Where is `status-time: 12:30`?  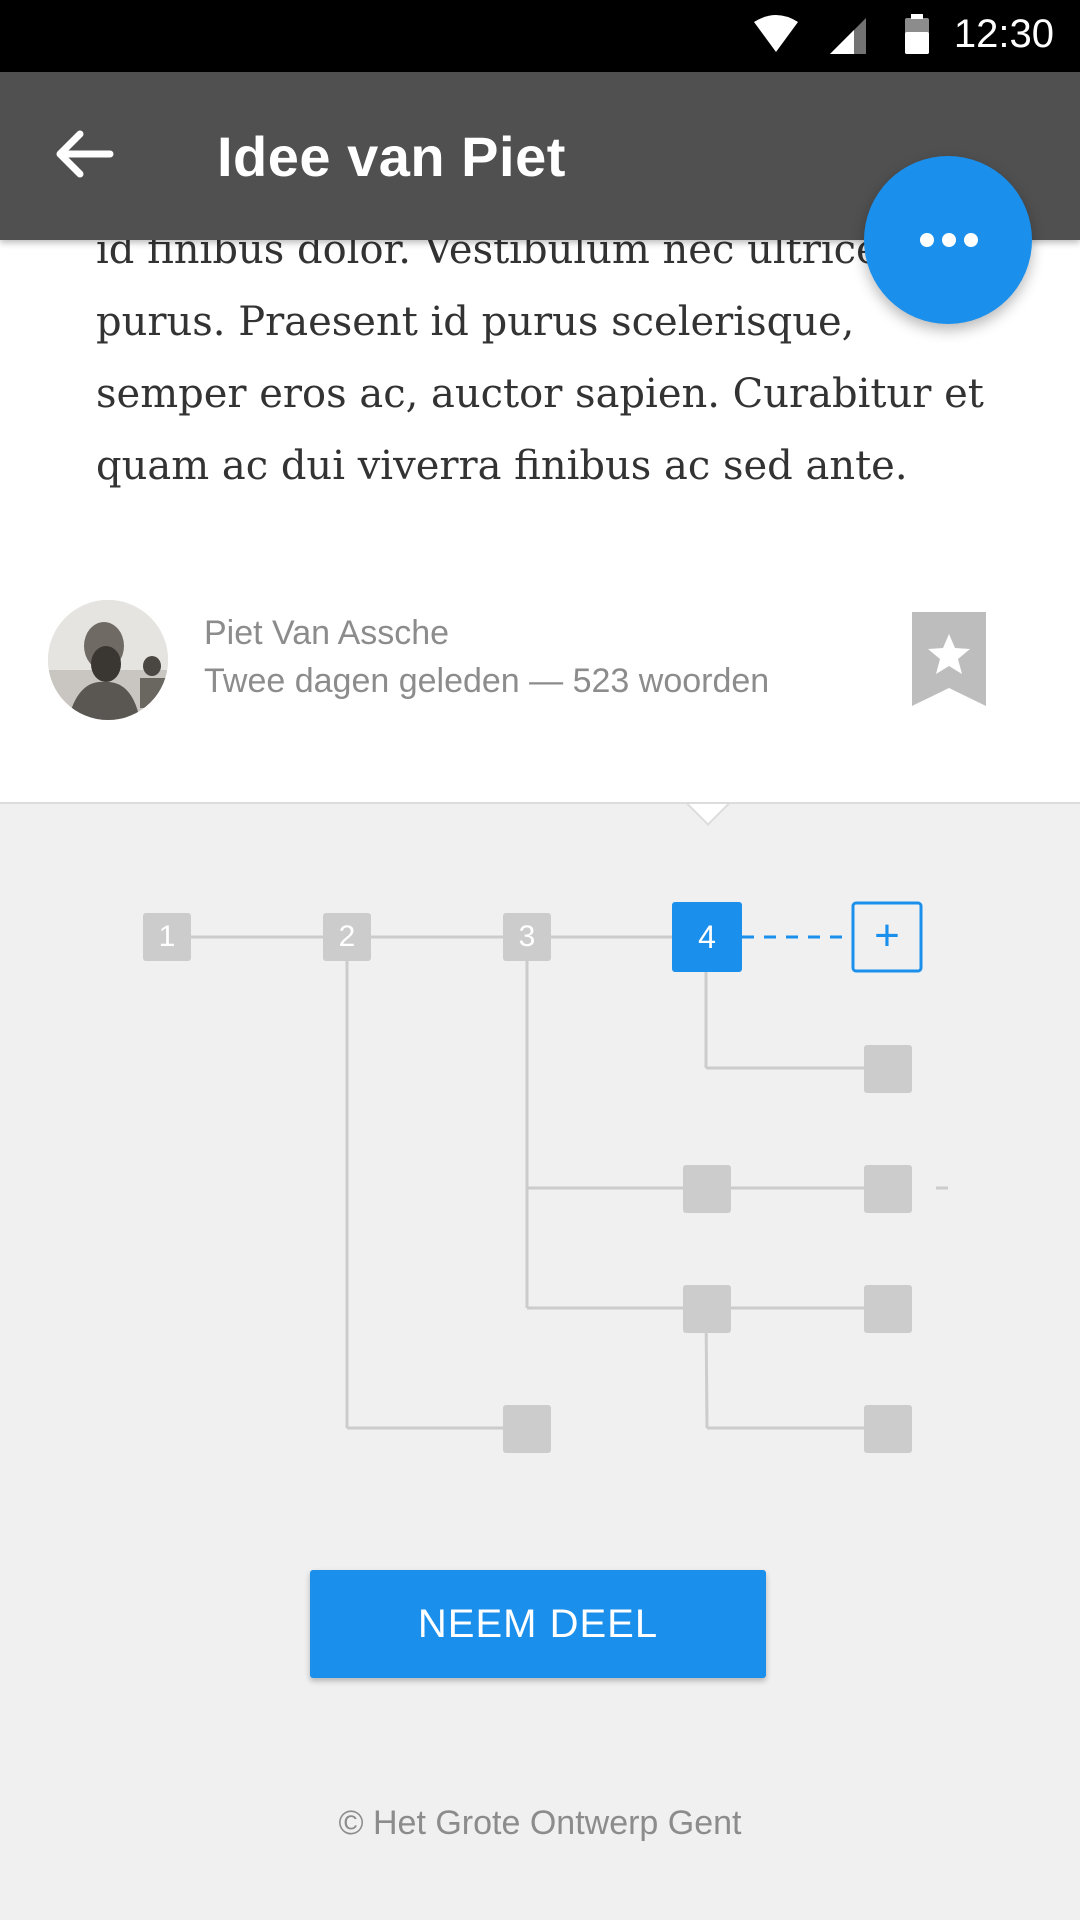 status-time: 12:30 is located at coordinates (1003, 34).